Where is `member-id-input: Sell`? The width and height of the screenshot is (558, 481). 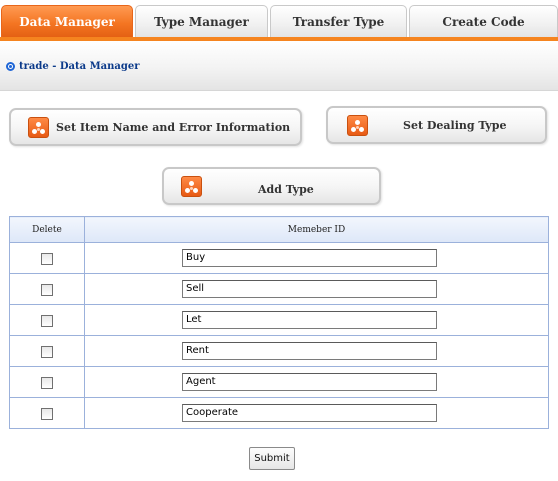 member-id-input: Sell is located at coordinates (309, 289).